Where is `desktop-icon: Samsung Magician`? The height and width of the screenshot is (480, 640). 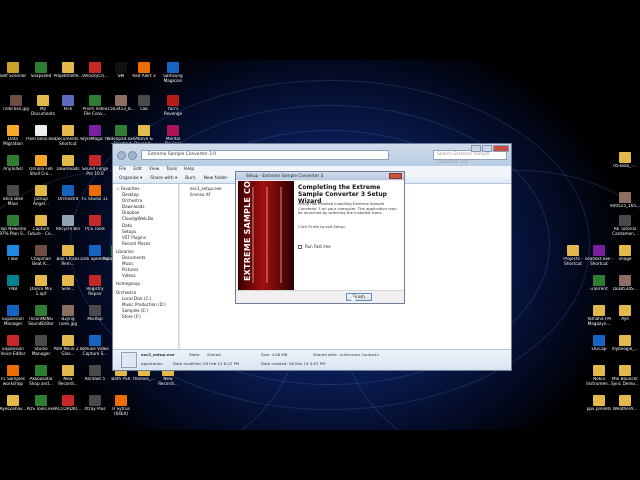
desktop-icon: Samsung Magician is located at coordinates (173, 75).